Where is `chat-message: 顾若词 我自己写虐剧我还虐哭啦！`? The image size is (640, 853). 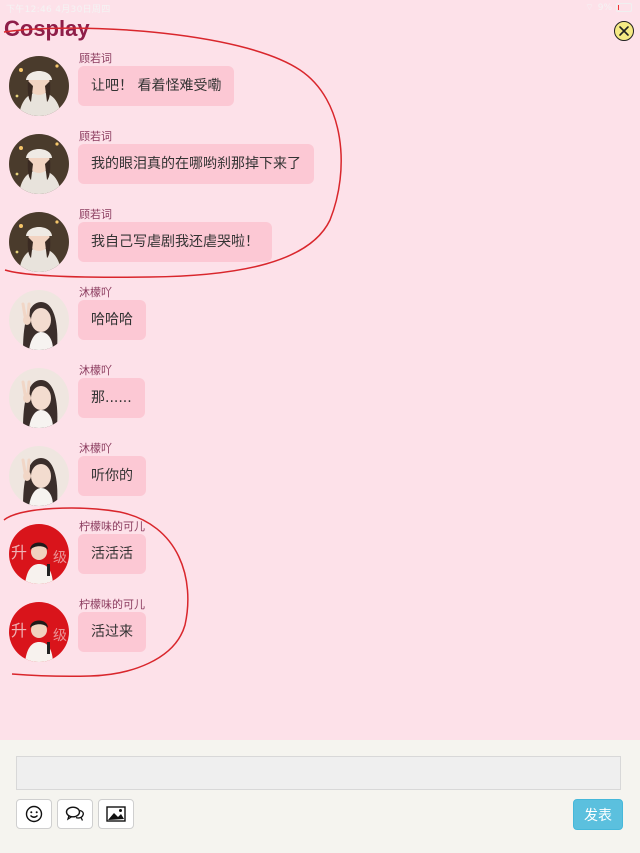 chat-message: 顾若词 我自己写虐剧我还虐哭啦！ is located at coordinates (320, 241).